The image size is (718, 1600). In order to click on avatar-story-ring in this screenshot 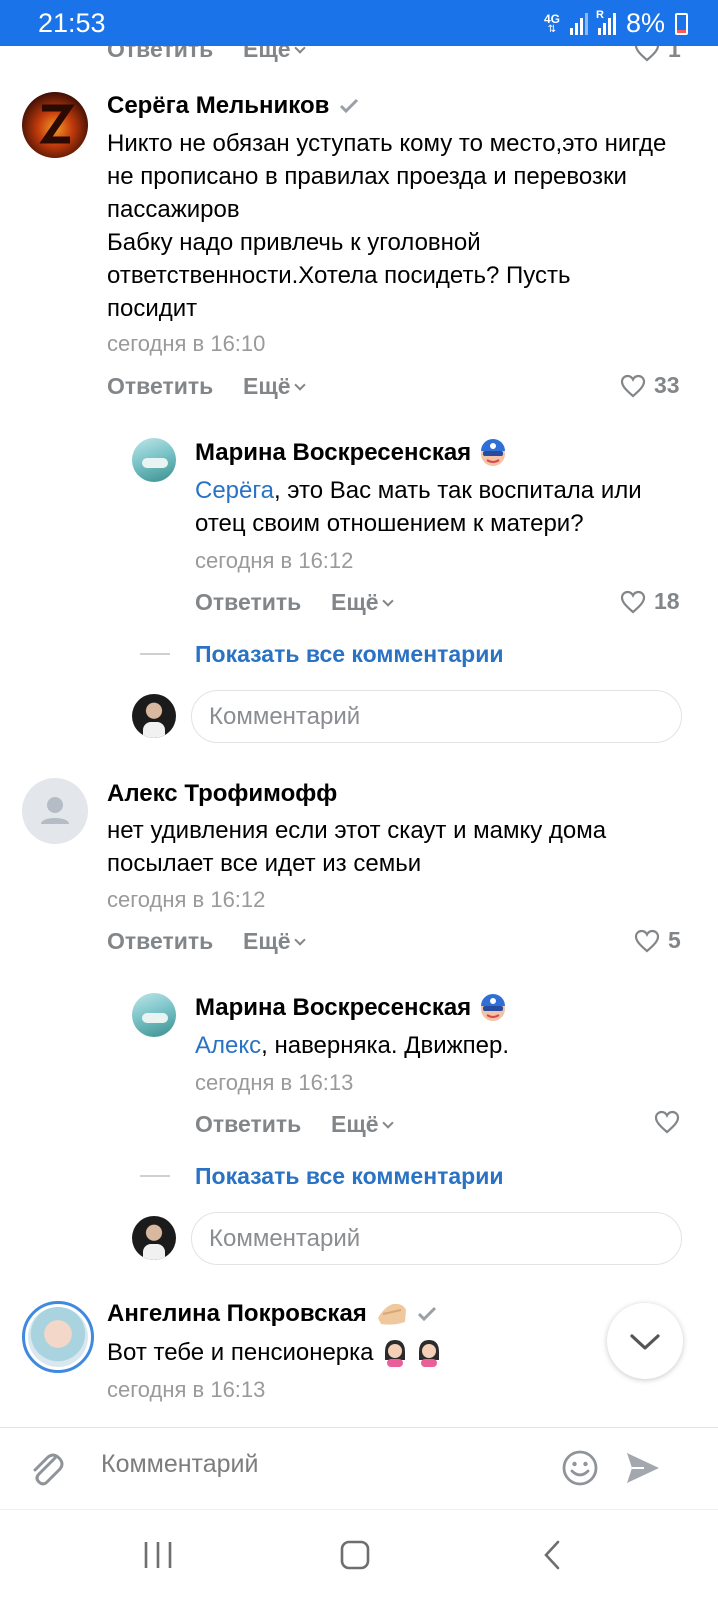, I will do `click(58, 1337)`.